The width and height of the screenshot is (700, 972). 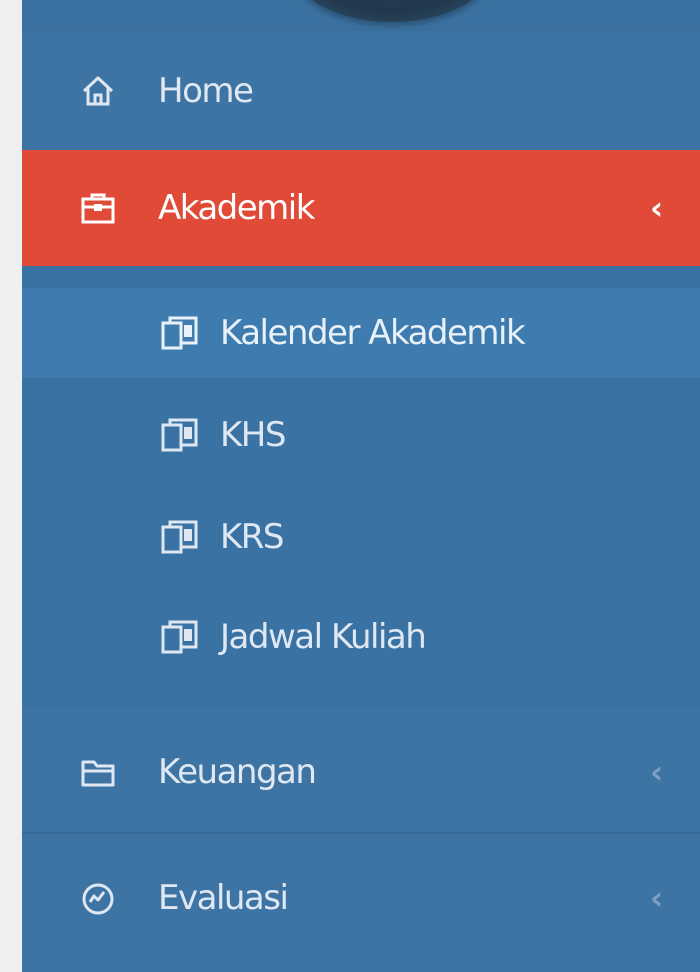 What do you see at coordinates (323, 637) in the screenshot?
I see `submenu-item-label: Jadwal Kuliah` at bounding box center [323, 637].